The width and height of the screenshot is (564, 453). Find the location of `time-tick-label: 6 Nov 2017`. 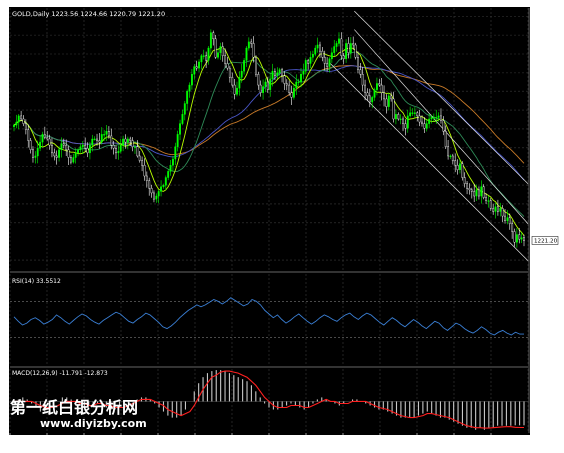

time-tick-label: 6 Nov 2017 is located at coordinates (99, 440).